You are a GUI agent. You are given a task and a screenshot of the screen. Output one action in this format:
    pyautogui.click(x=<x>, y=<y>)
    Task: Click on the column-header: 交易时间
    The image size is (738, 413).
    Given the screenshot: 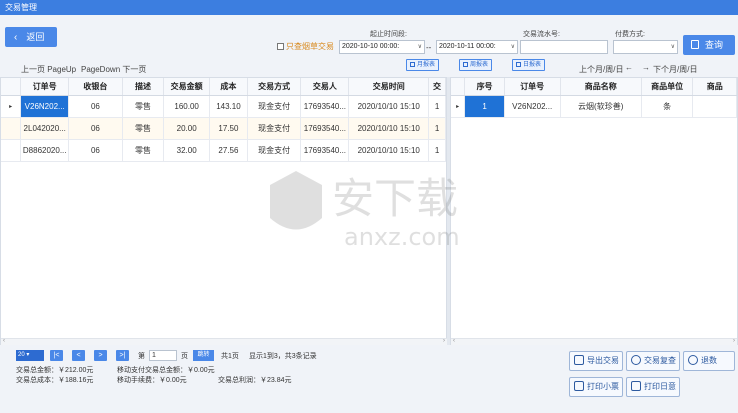 What is the action you would take?
    pyautogui.click(x=389, y=87)
    